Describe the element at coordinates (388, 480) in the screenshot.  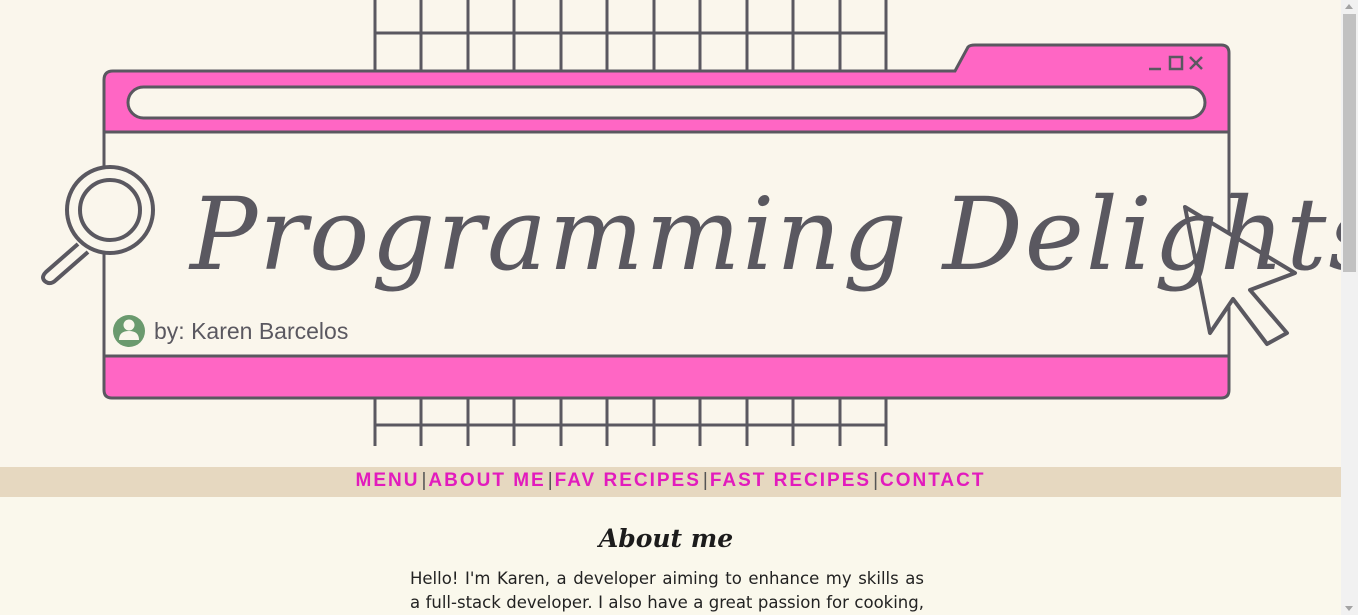
I see `nav-menu-link: MENU` at that location.